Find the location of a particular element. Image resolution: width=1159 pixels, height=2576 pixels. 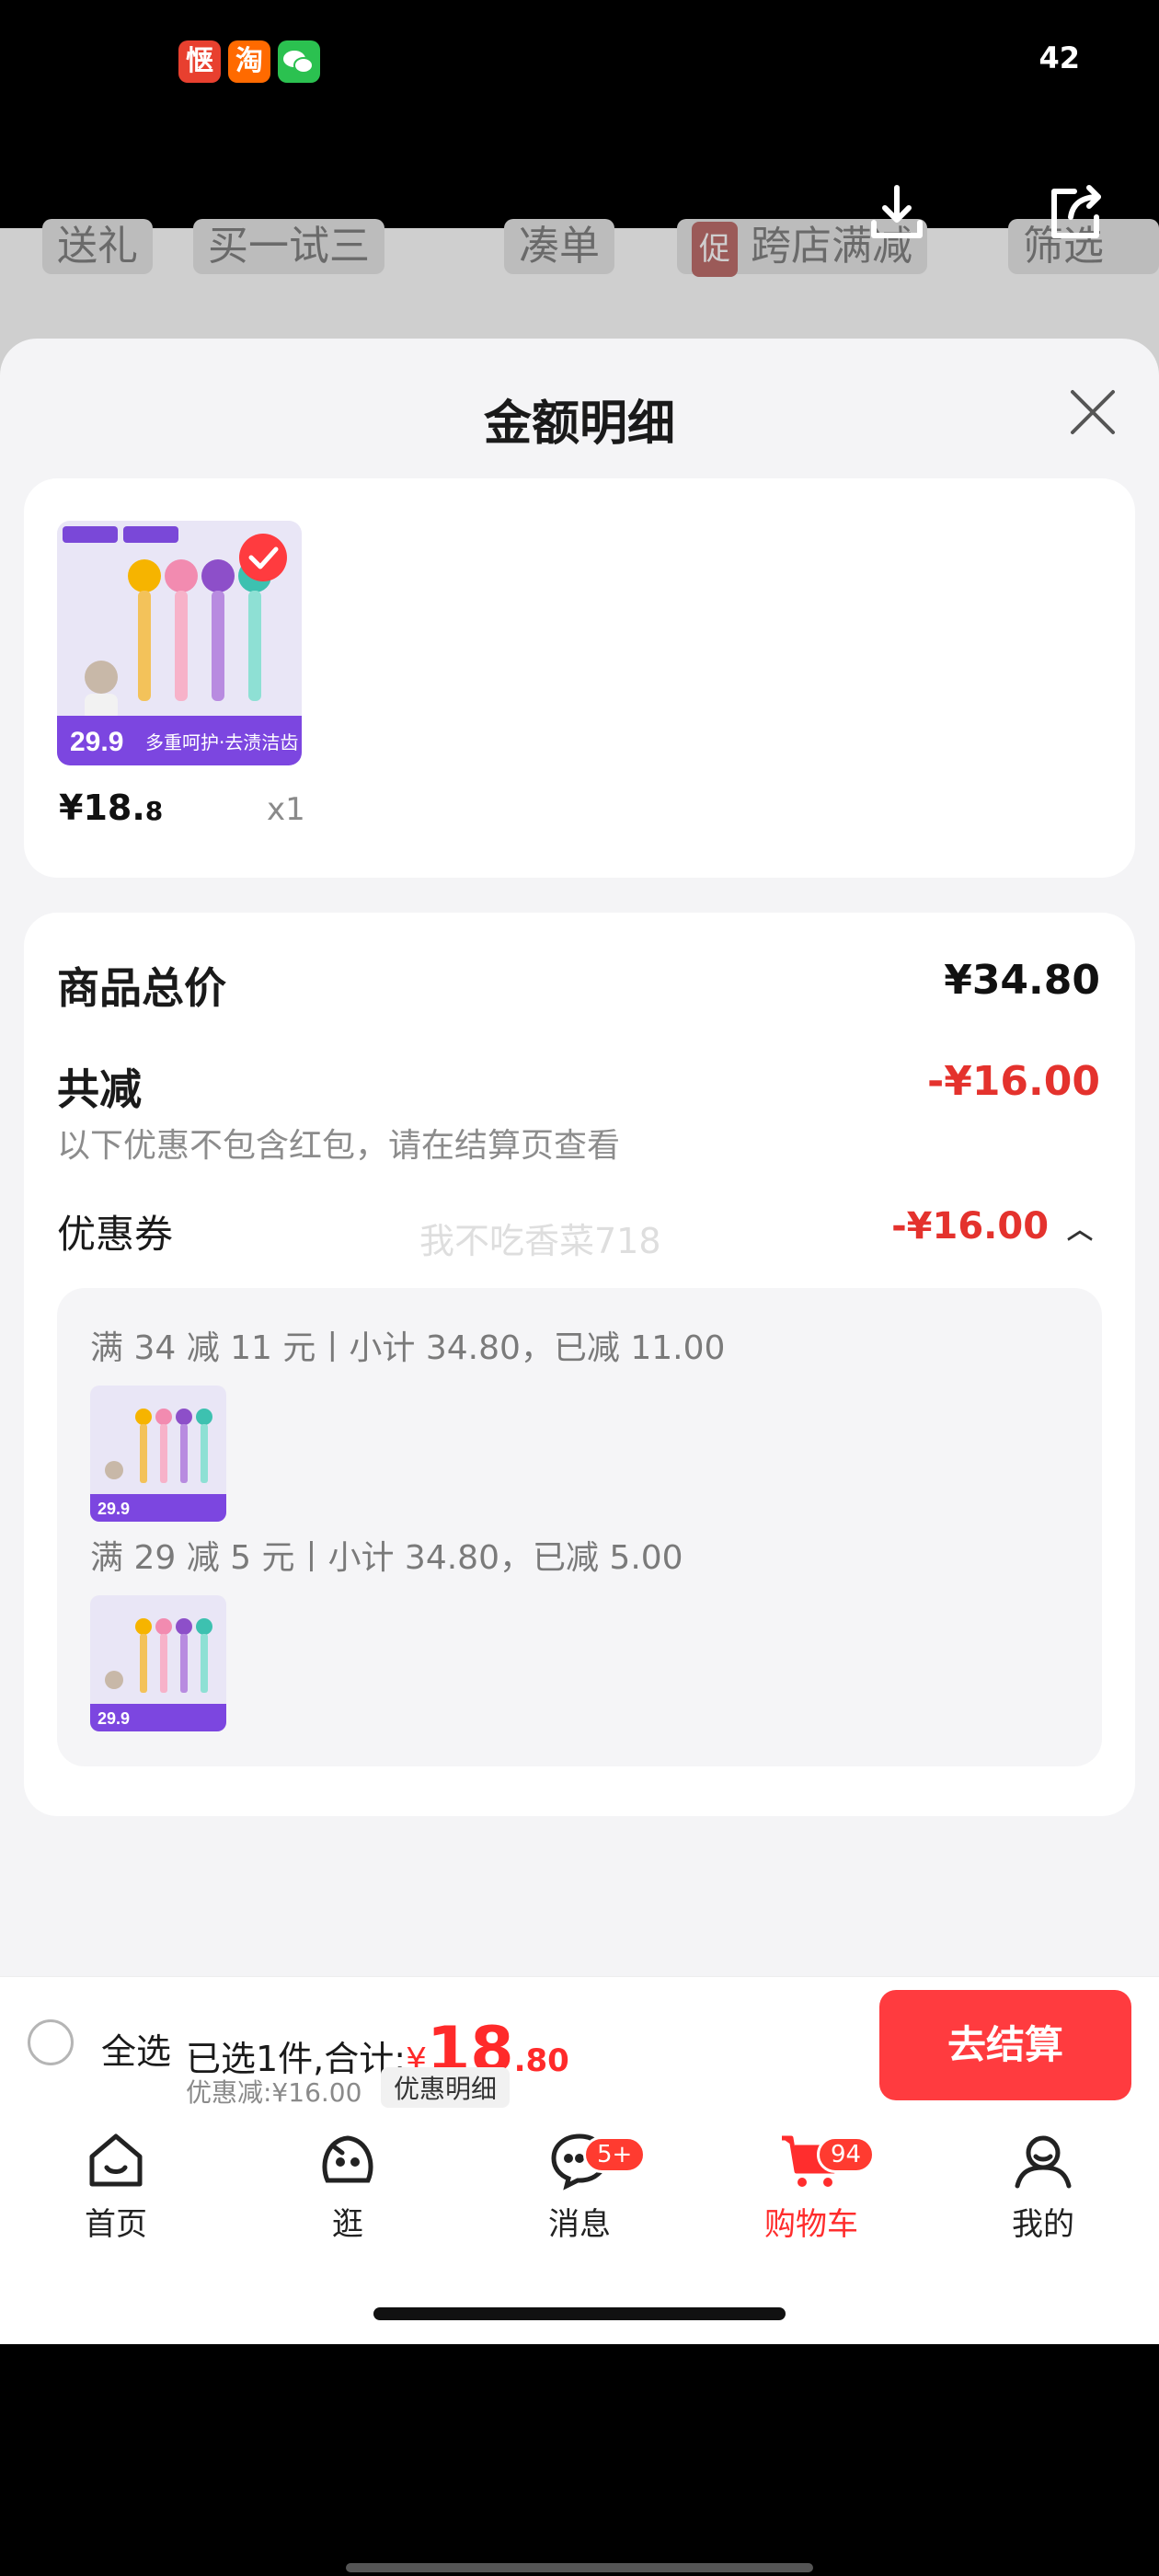

filter-gift: 送礼 is located at coordinates (97, 246).